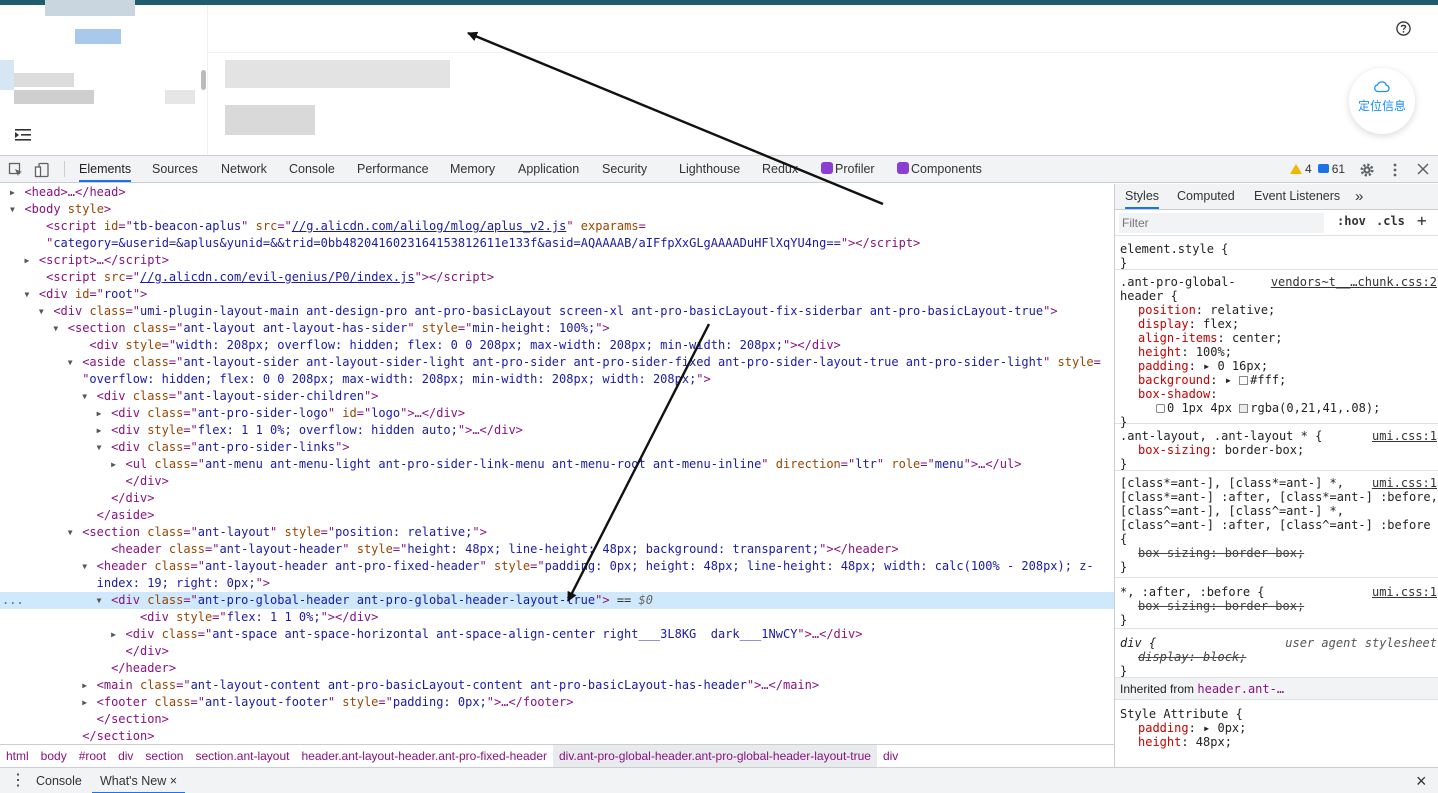  I want to click on dom-node: </header>, so click(557, 668).